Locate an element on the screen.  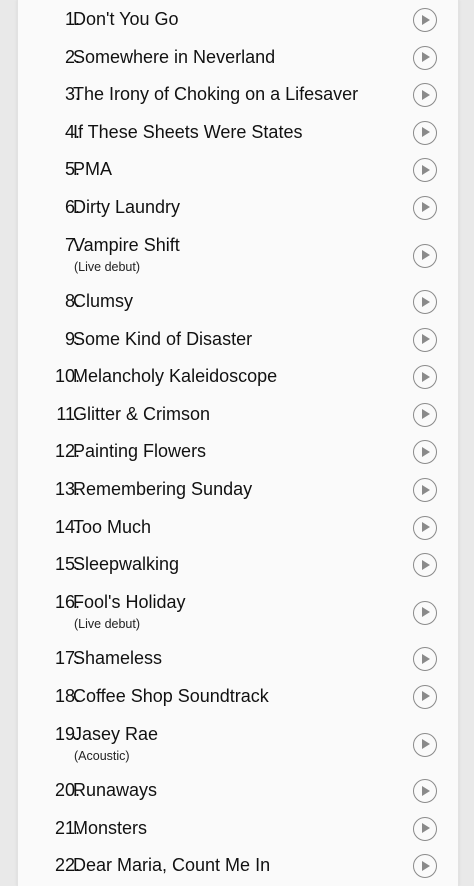
track-title: Melancholy Kaleidoscope is located at coordinates (175, 376).